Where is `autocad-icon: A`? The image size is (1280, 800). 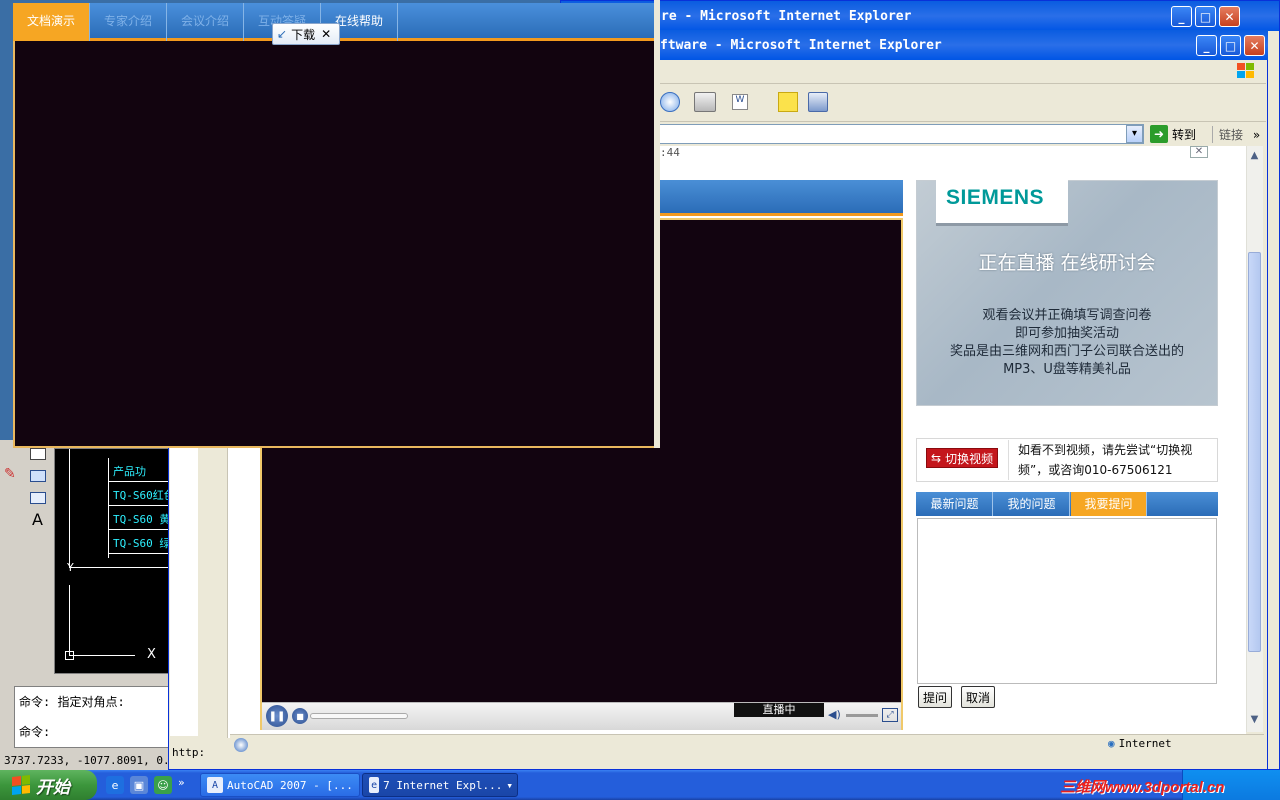
autocad-icon: A is located at coordinates (215, 785).